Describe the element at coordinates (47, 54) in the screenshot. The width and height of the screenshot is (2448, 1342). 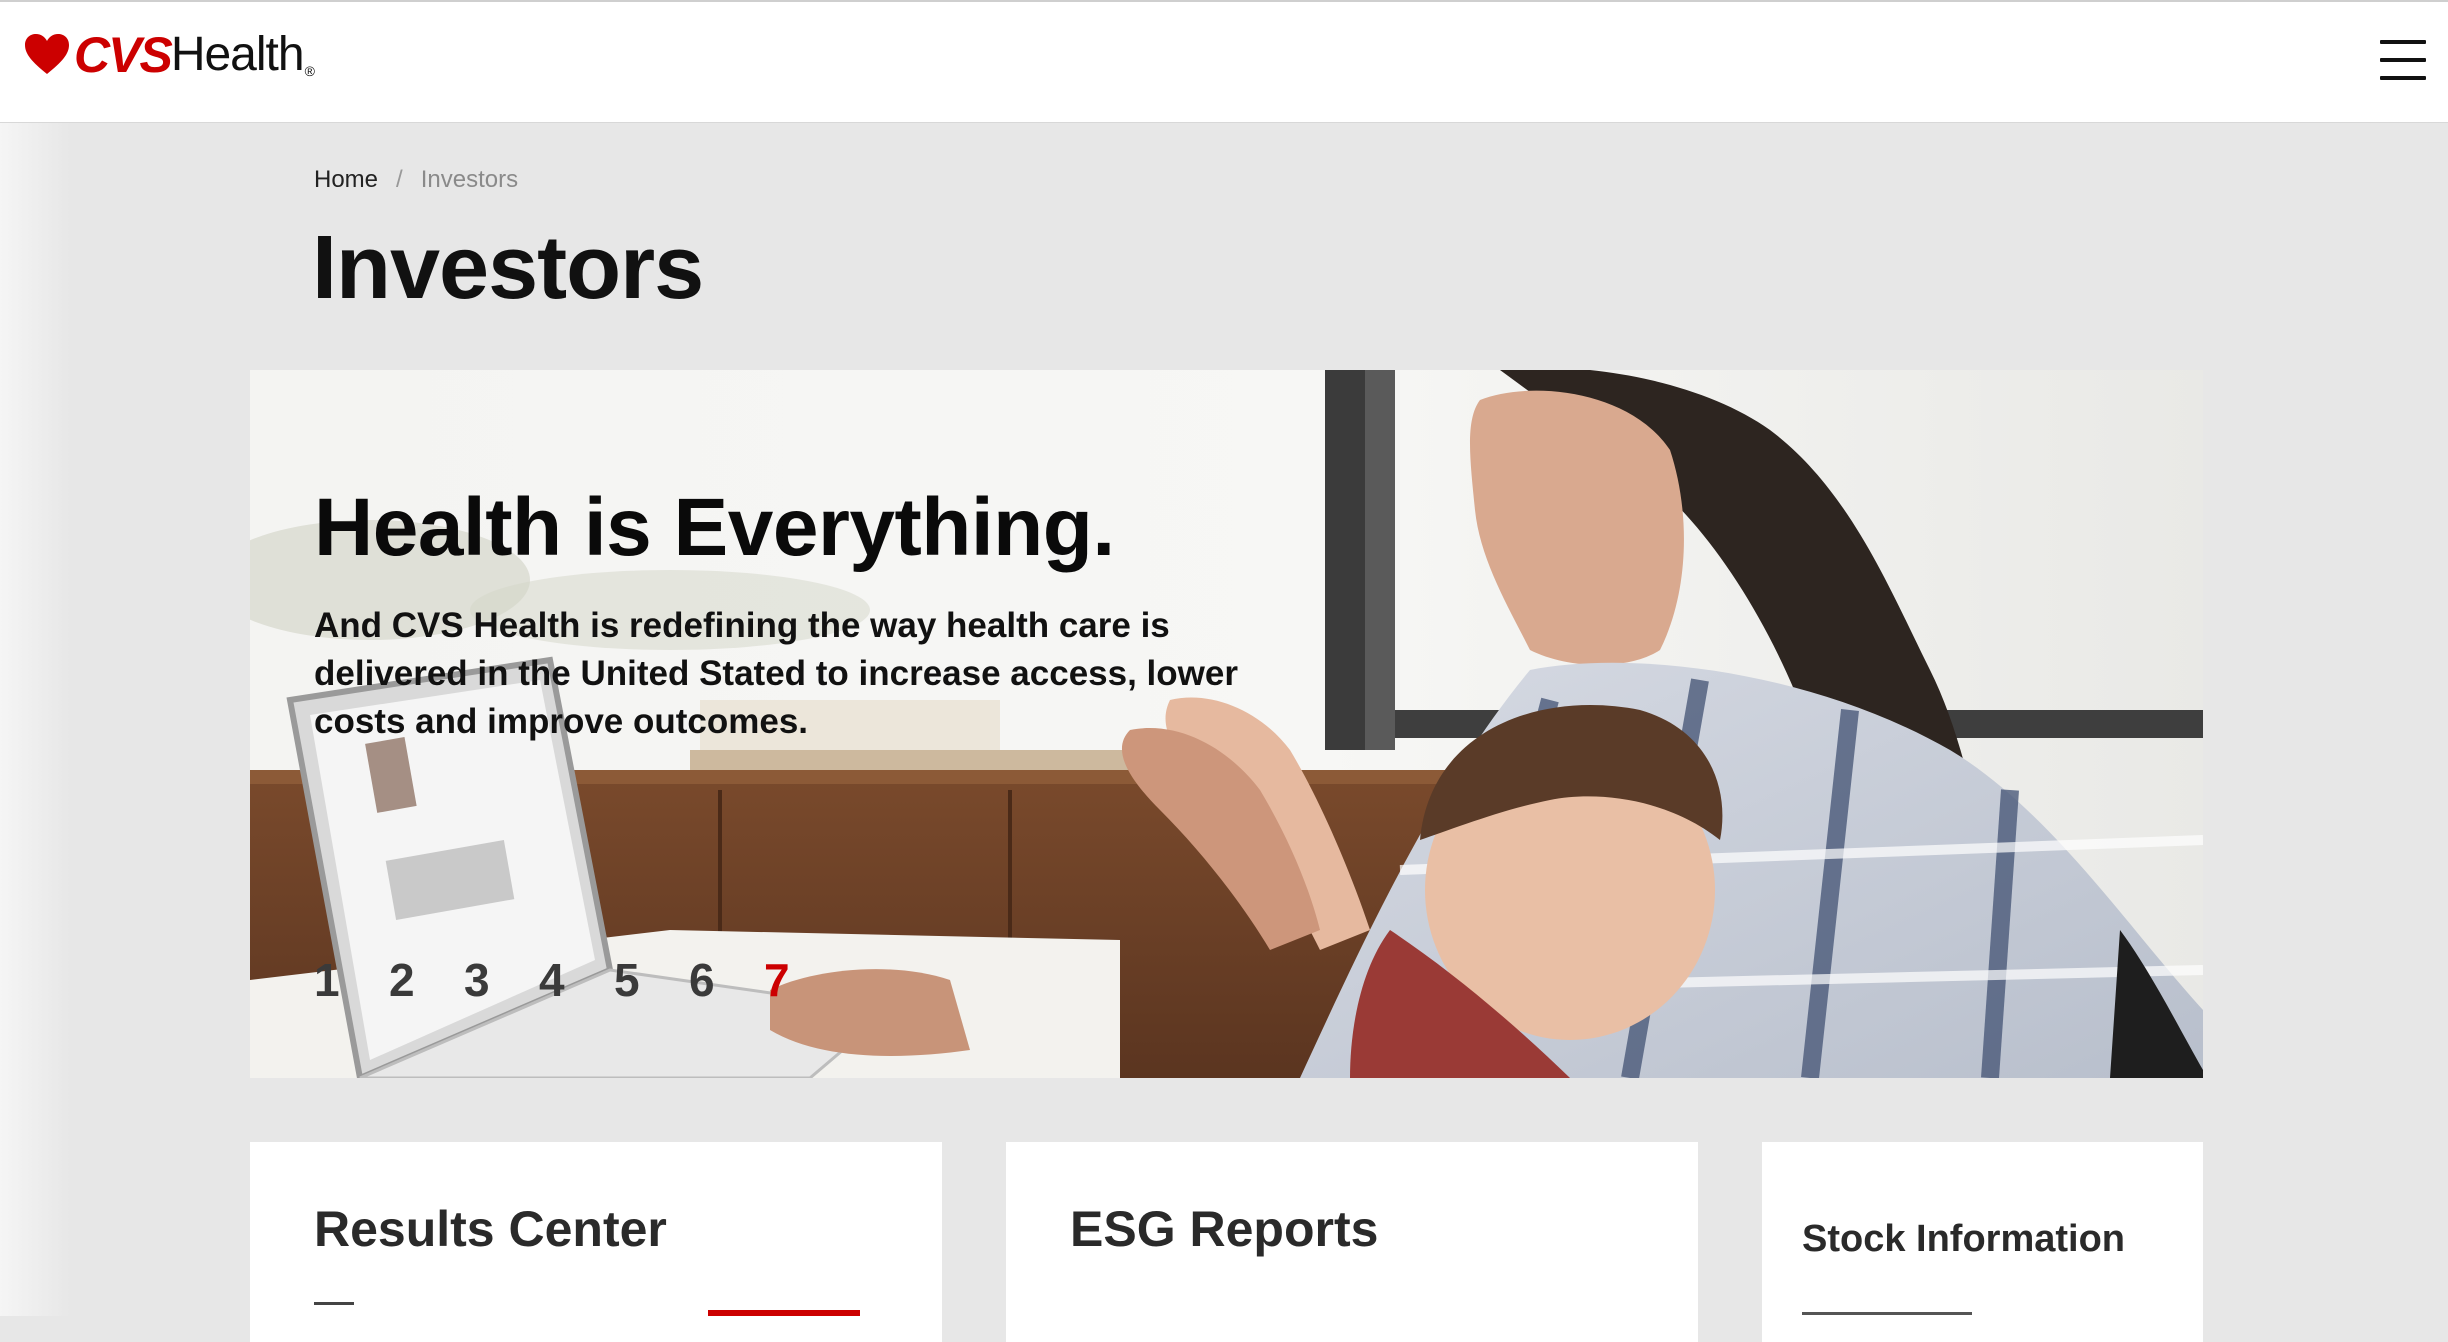
I see `heart-icon` at that location.